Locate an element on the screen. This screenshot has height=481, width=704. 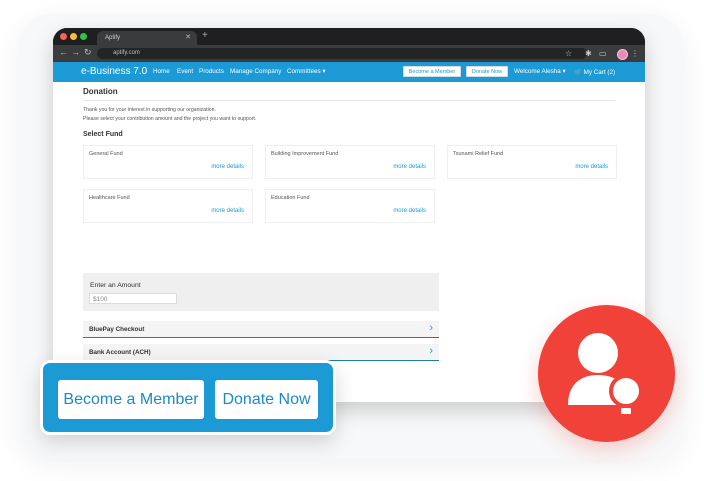
fund-name: General Fund is located at coordinates (106, 154).